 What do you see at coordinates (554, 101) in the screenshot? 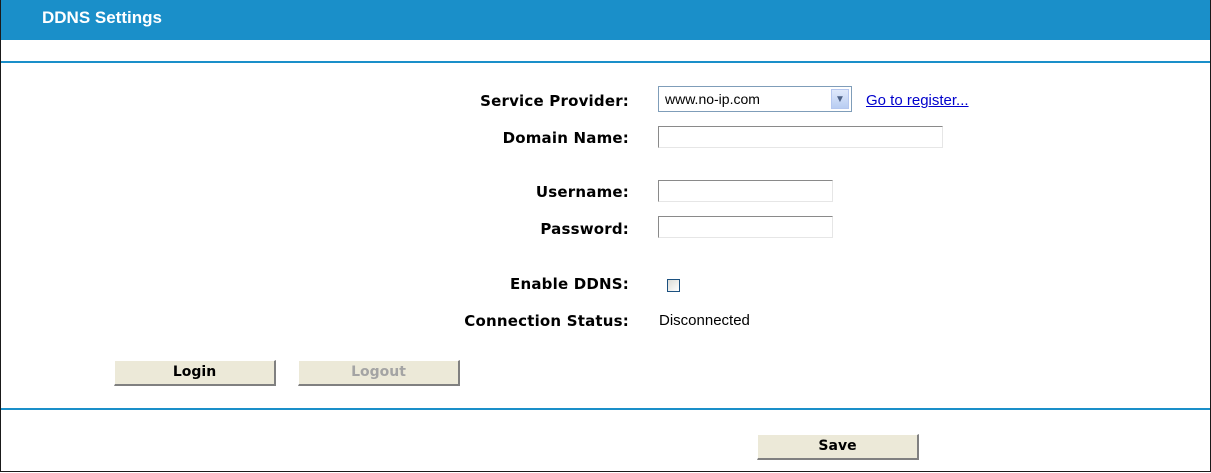
I see `service-provider-label: Service Provider:` at bounding box center [554, 101].